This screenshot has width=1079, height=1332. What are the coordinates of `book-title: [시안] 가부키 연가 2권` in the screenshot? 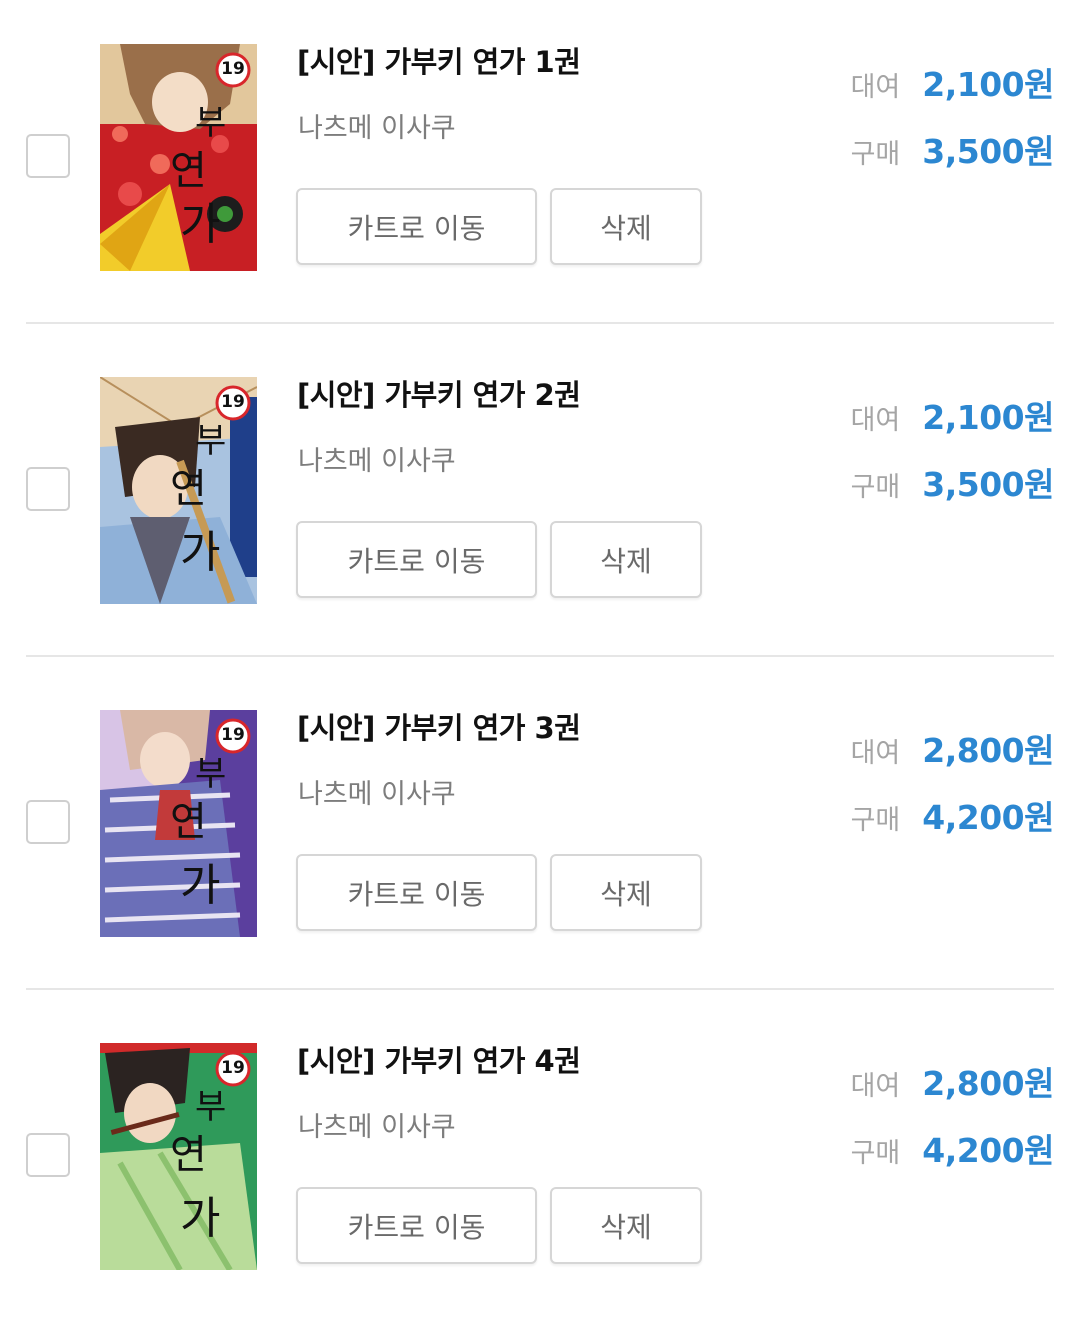 It's located at (439, 393).